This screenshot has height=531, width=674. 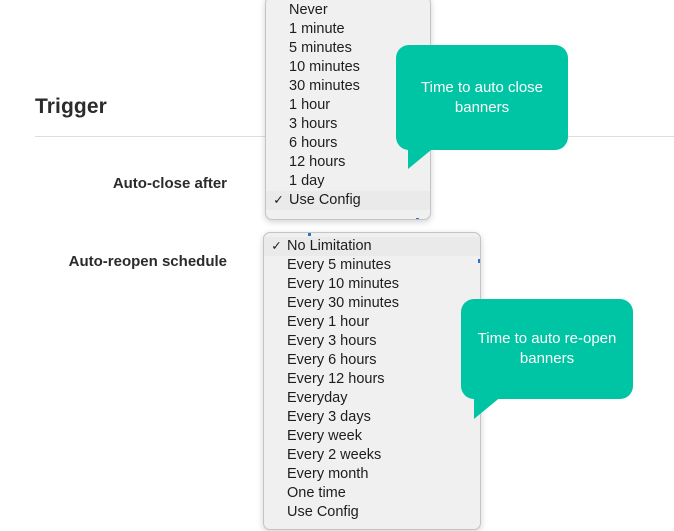 What do you see at coordinates (324, 67) in the screenshot?
I see `auto-close-after-option-label: 10 minutes` at bounding box center [324, 67].